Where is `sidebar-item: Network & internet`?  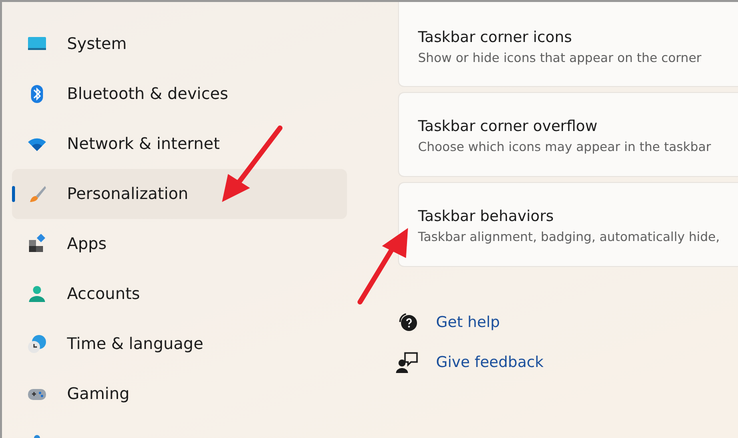
sidebar-item: Network & internet is located at coordinates (179, 144).